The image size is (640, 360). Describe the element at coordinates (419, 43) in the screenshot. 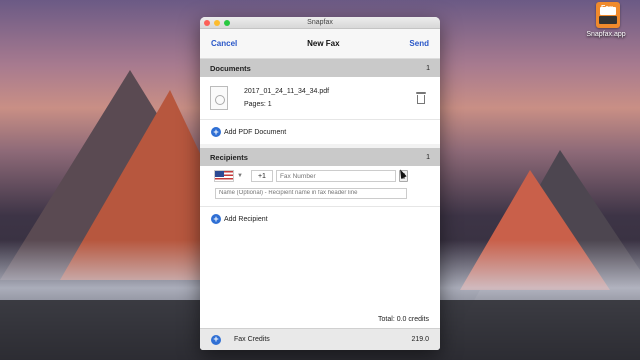

I see `send-button: Send` at that location.